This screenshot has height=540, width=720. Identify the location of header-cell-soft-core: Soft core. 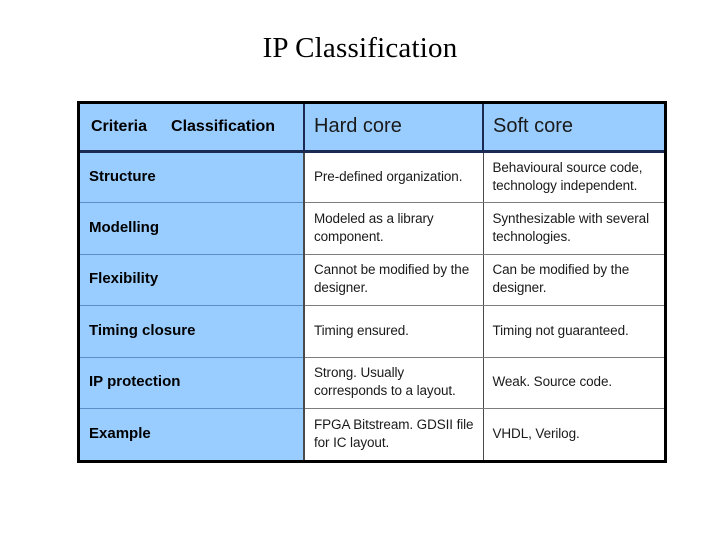
(573, 128).